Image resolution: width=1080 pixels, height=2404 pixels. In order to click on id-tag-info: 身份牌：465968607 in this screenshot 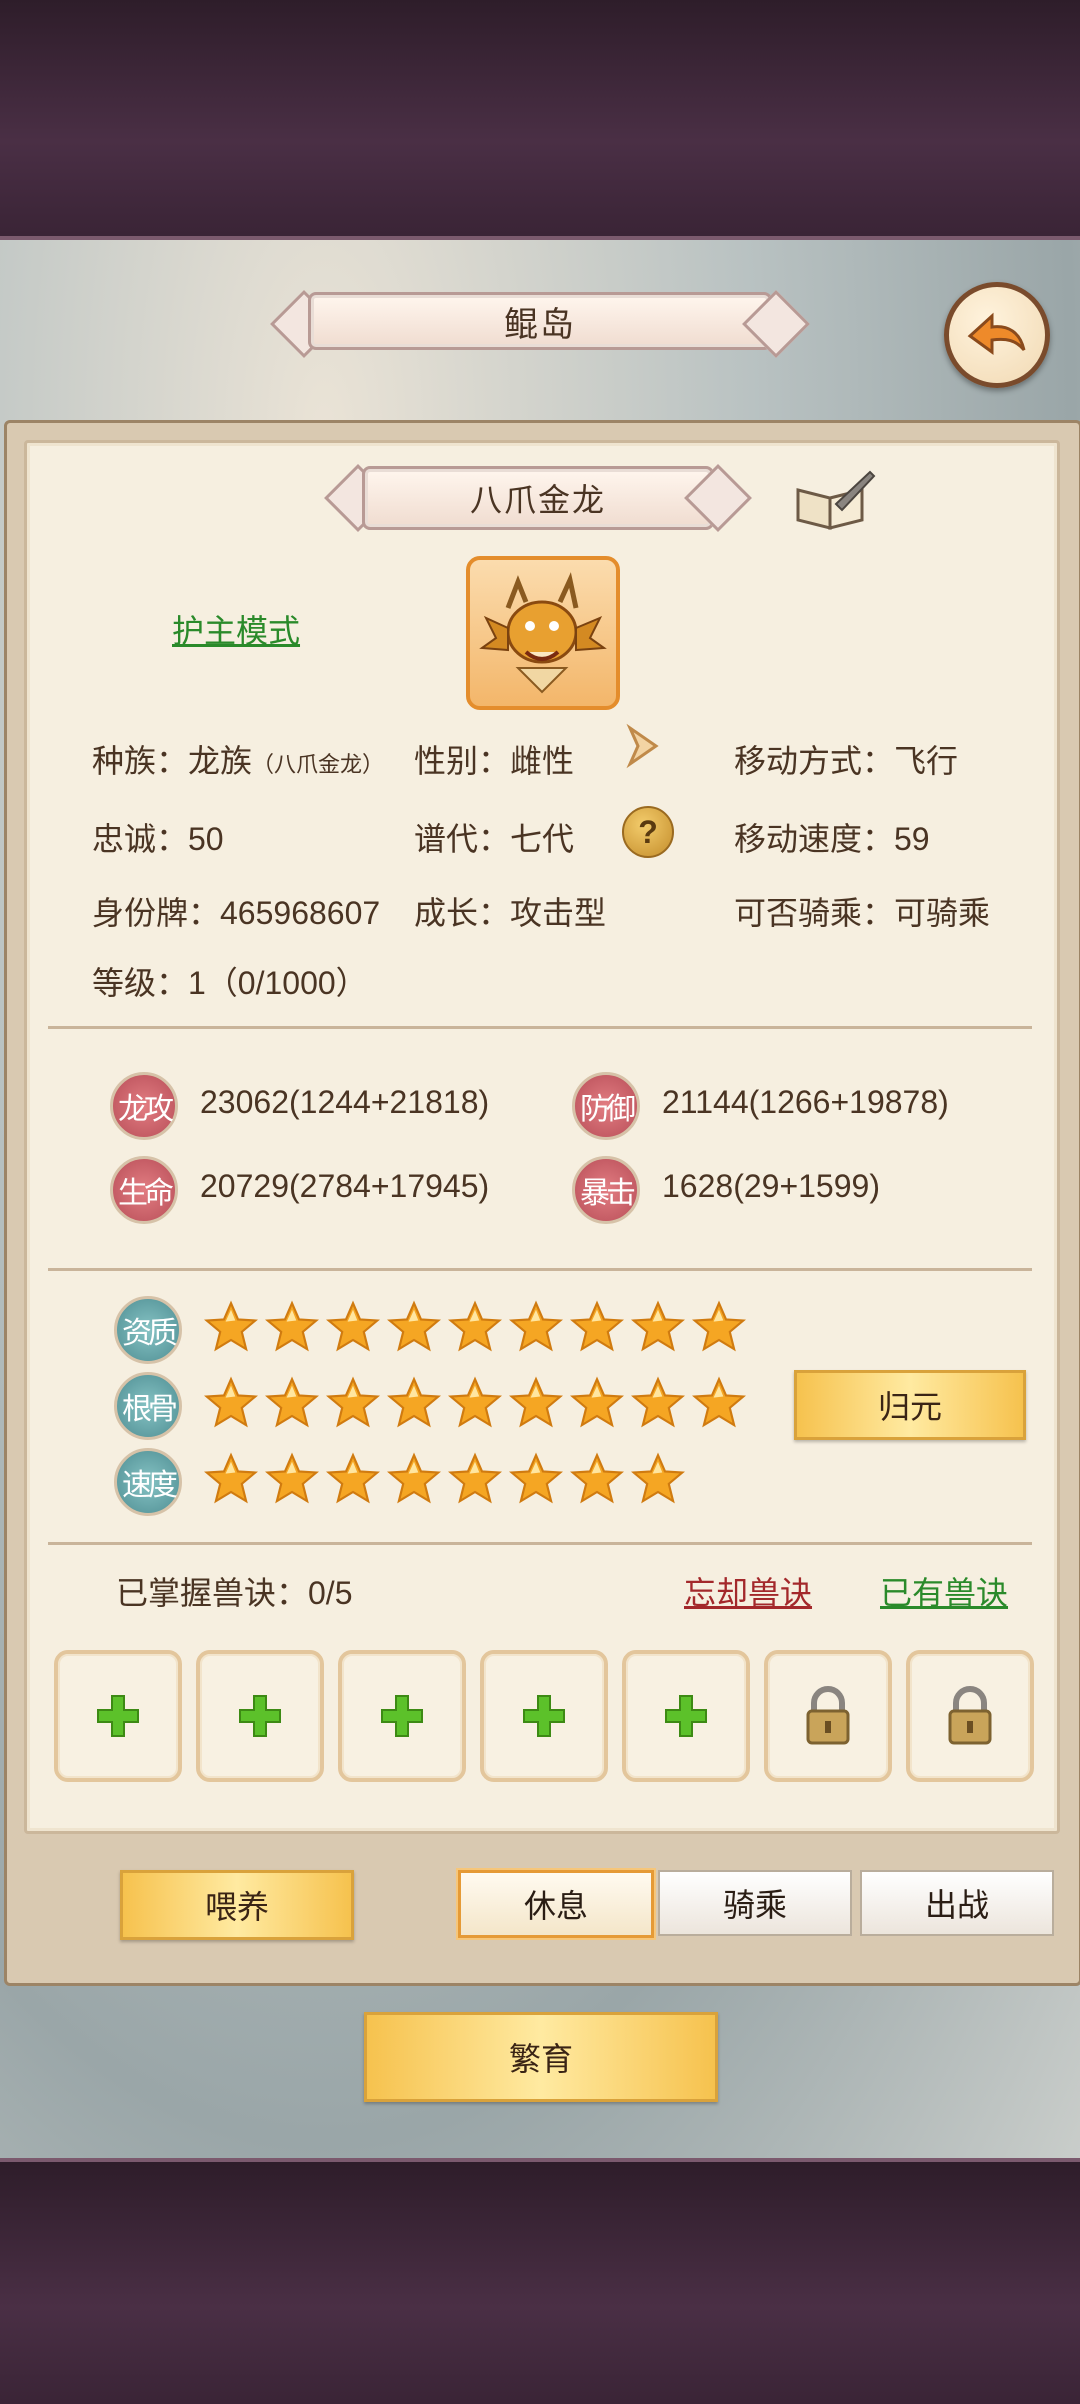, I will do `click(236, 913)`.